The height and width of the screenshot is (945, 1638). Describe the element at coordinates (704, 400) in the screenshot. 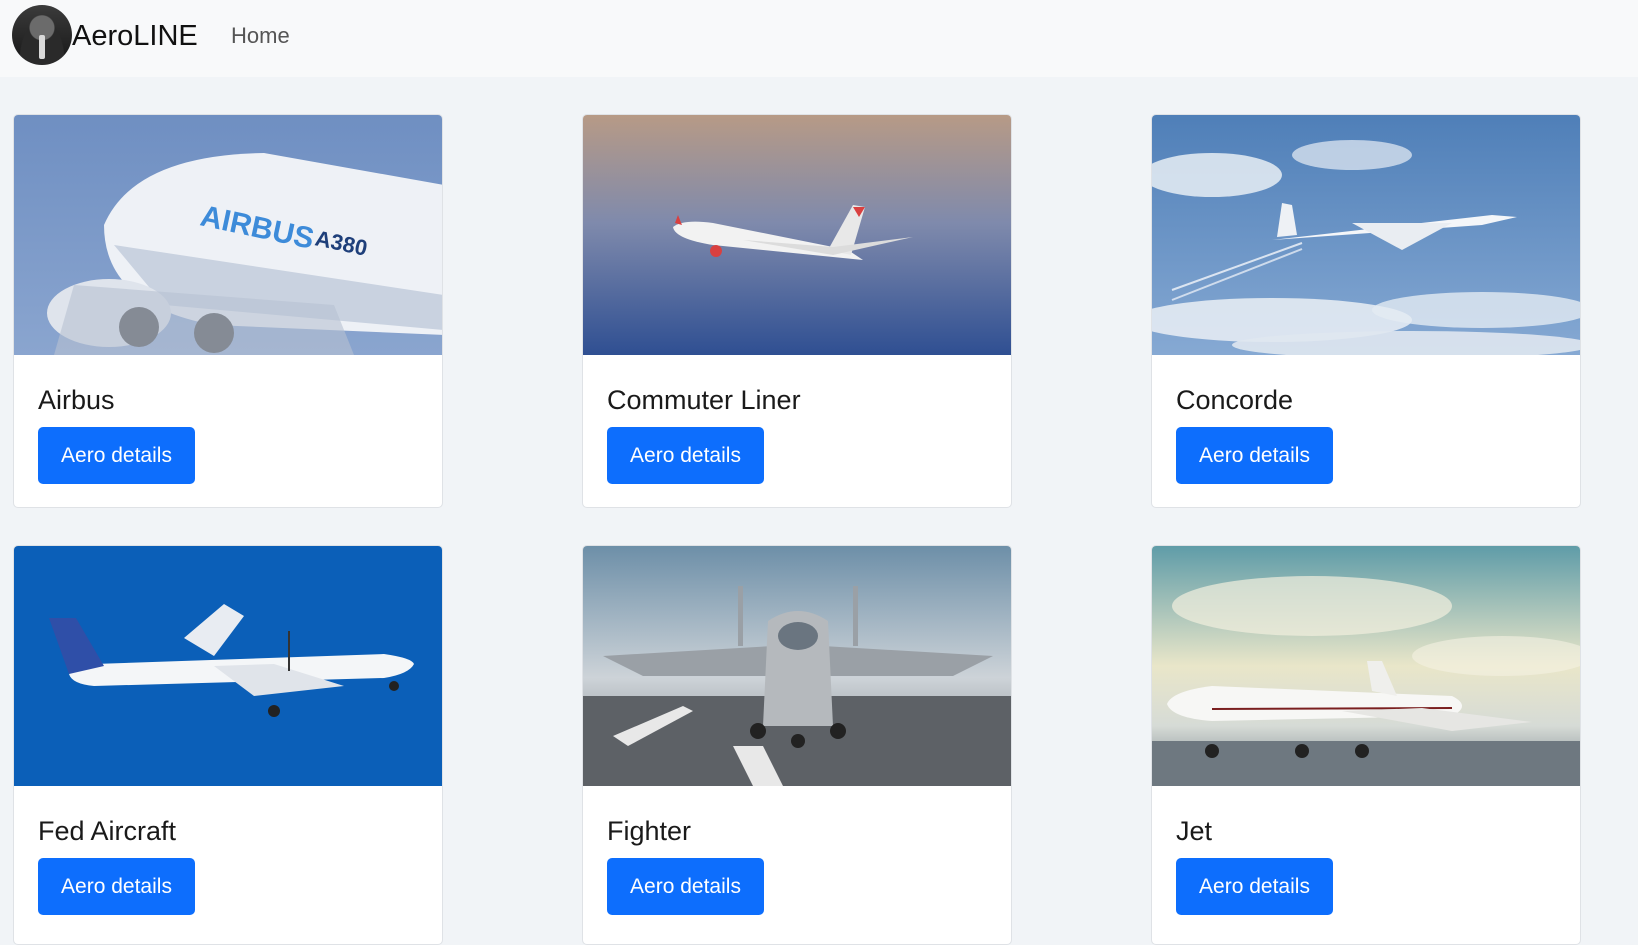

I see `card-title: Commuter Liner` at that location.